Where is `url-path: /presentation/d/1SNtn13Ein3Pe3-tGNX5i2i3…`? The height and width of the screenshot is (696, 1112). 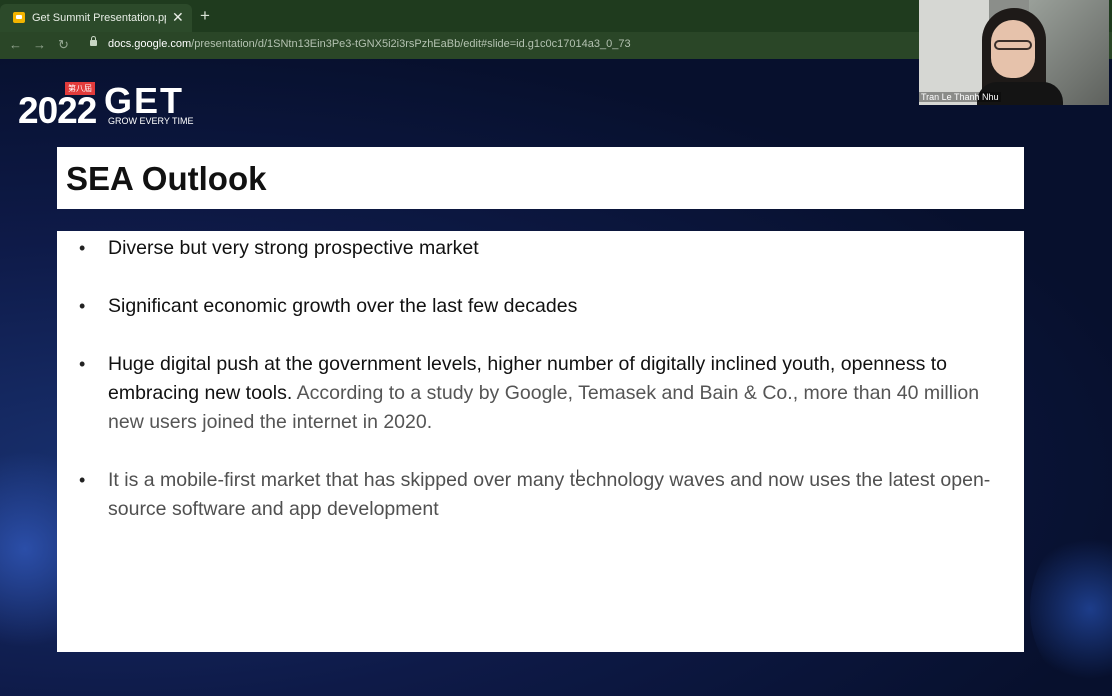
url-path: /presentation/d/1SNtn13Ein3Pe3-tGNX5i2i3… is located at coordinates (411, 44).